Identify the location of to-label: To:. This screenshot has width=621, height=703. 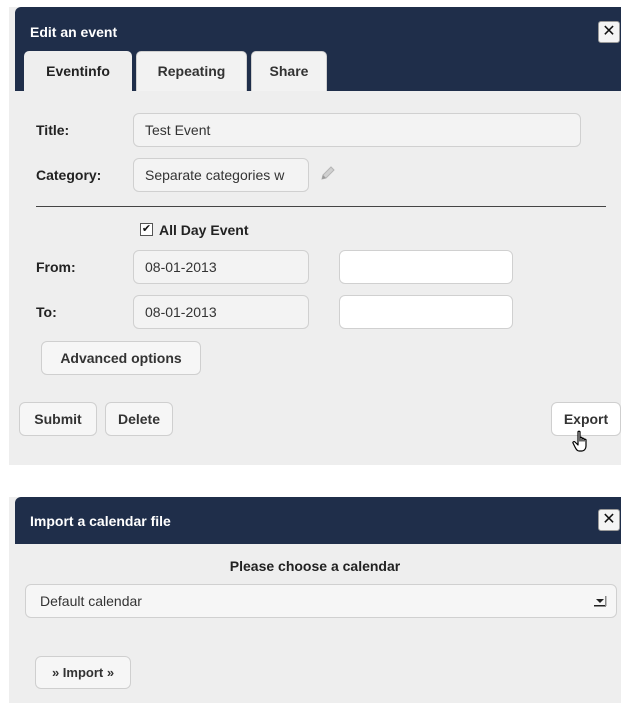
(46, 312).